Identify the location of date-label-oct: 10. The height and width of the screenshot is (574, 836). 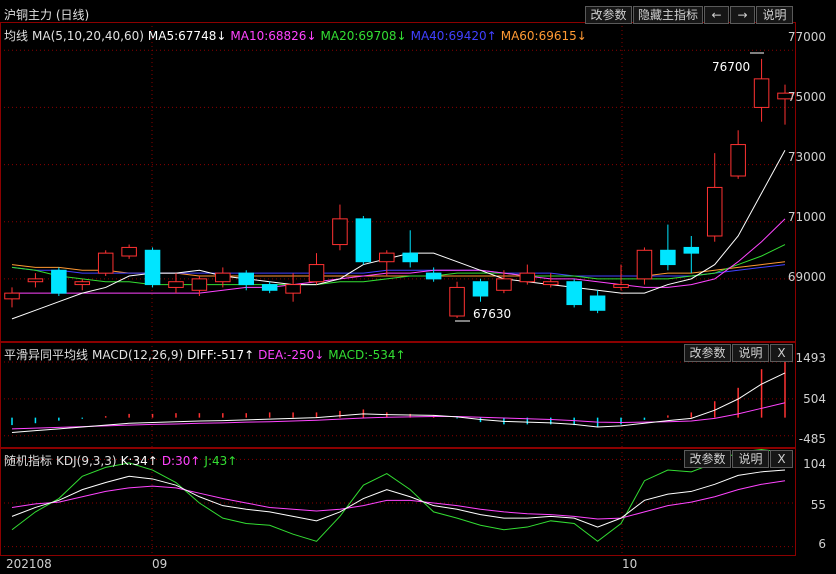
(630, 564).